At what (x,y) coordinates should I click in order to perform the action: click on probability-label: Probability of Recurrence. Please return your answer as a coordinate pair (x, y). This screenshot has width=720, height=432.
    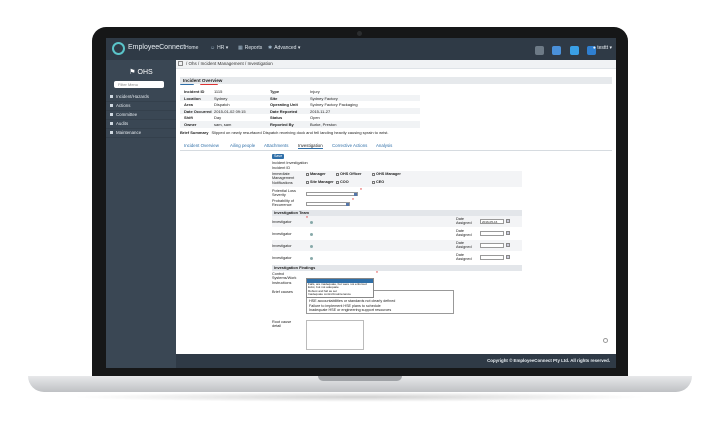
    Looking at the image, I should click on (283, 203).